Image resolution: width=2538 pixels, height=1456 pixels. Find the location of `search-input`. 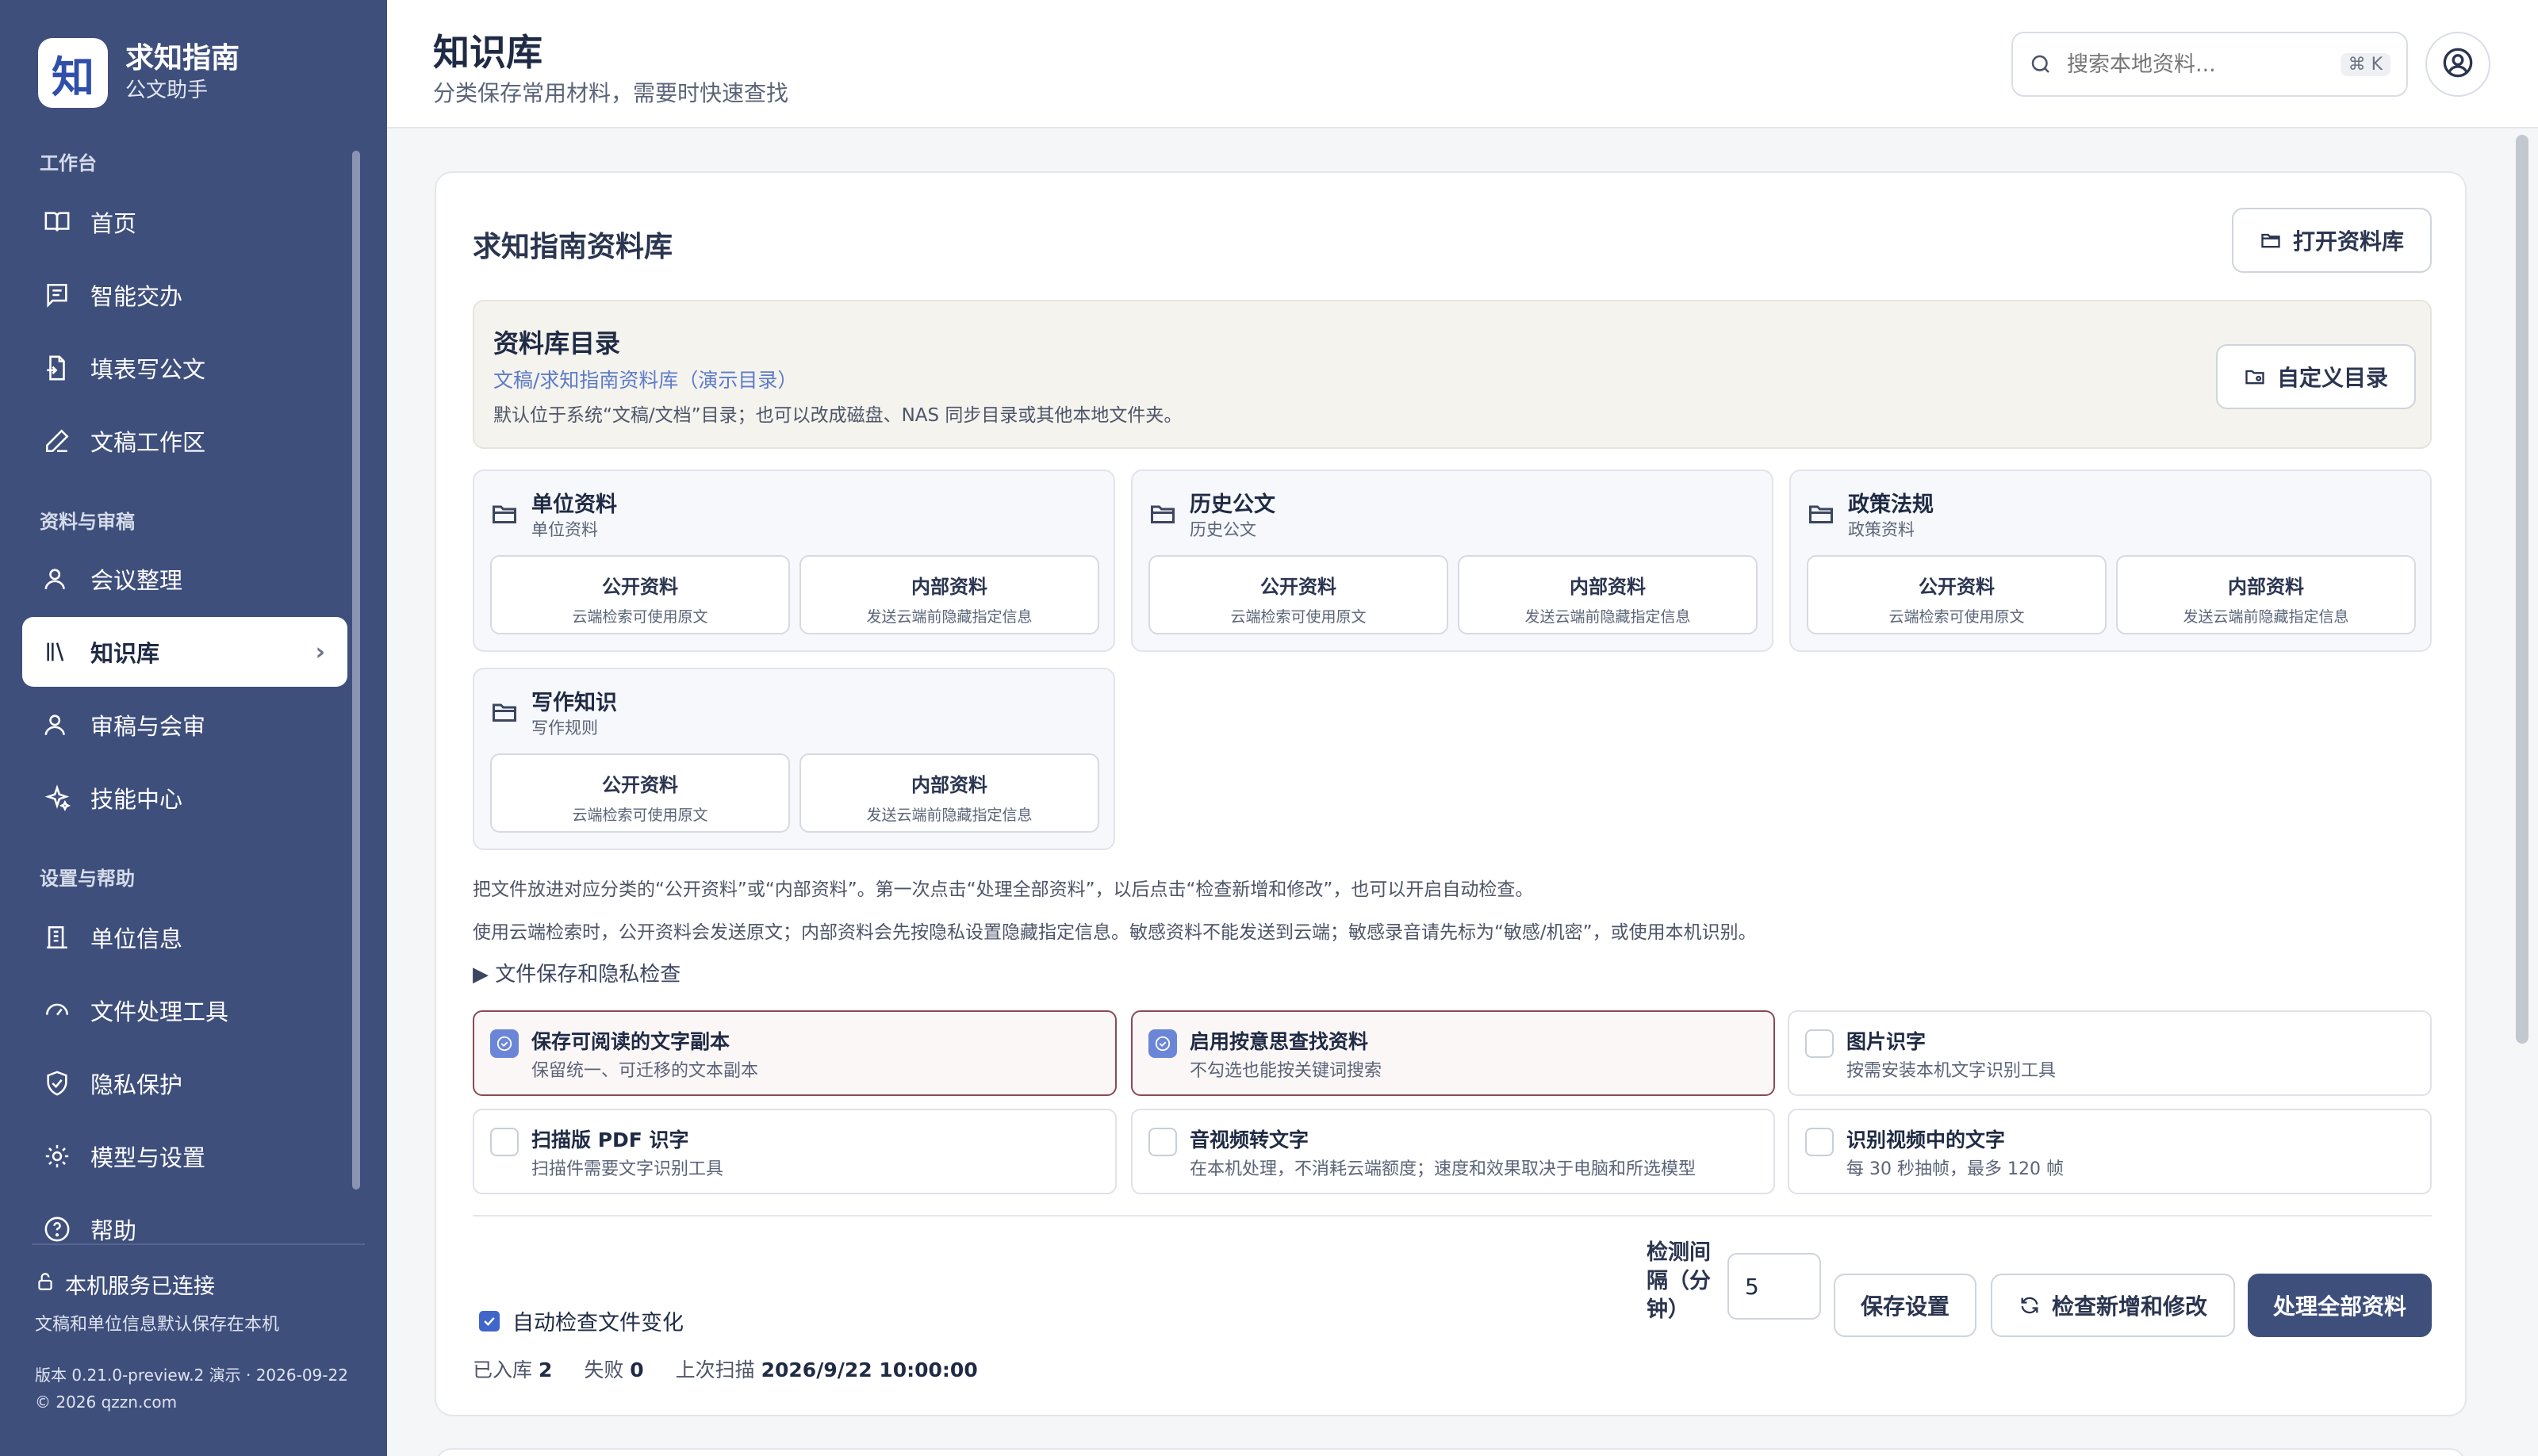

search-input is located at coordinates (2204, 64).